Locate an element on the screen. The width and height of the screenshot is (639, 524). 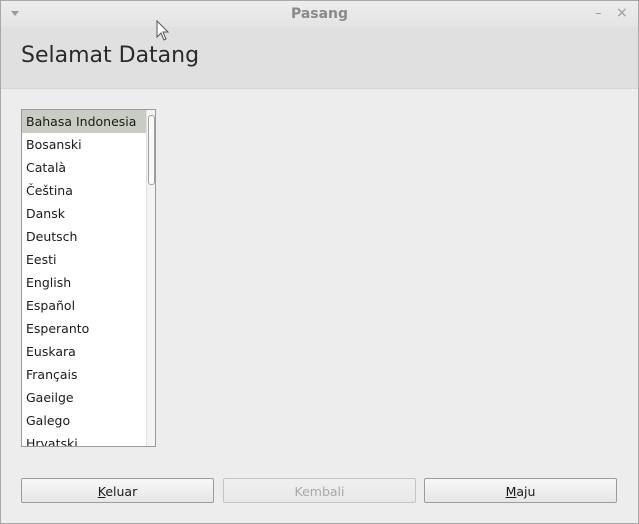
language-item: Galego is located at coordinates (84, 420).